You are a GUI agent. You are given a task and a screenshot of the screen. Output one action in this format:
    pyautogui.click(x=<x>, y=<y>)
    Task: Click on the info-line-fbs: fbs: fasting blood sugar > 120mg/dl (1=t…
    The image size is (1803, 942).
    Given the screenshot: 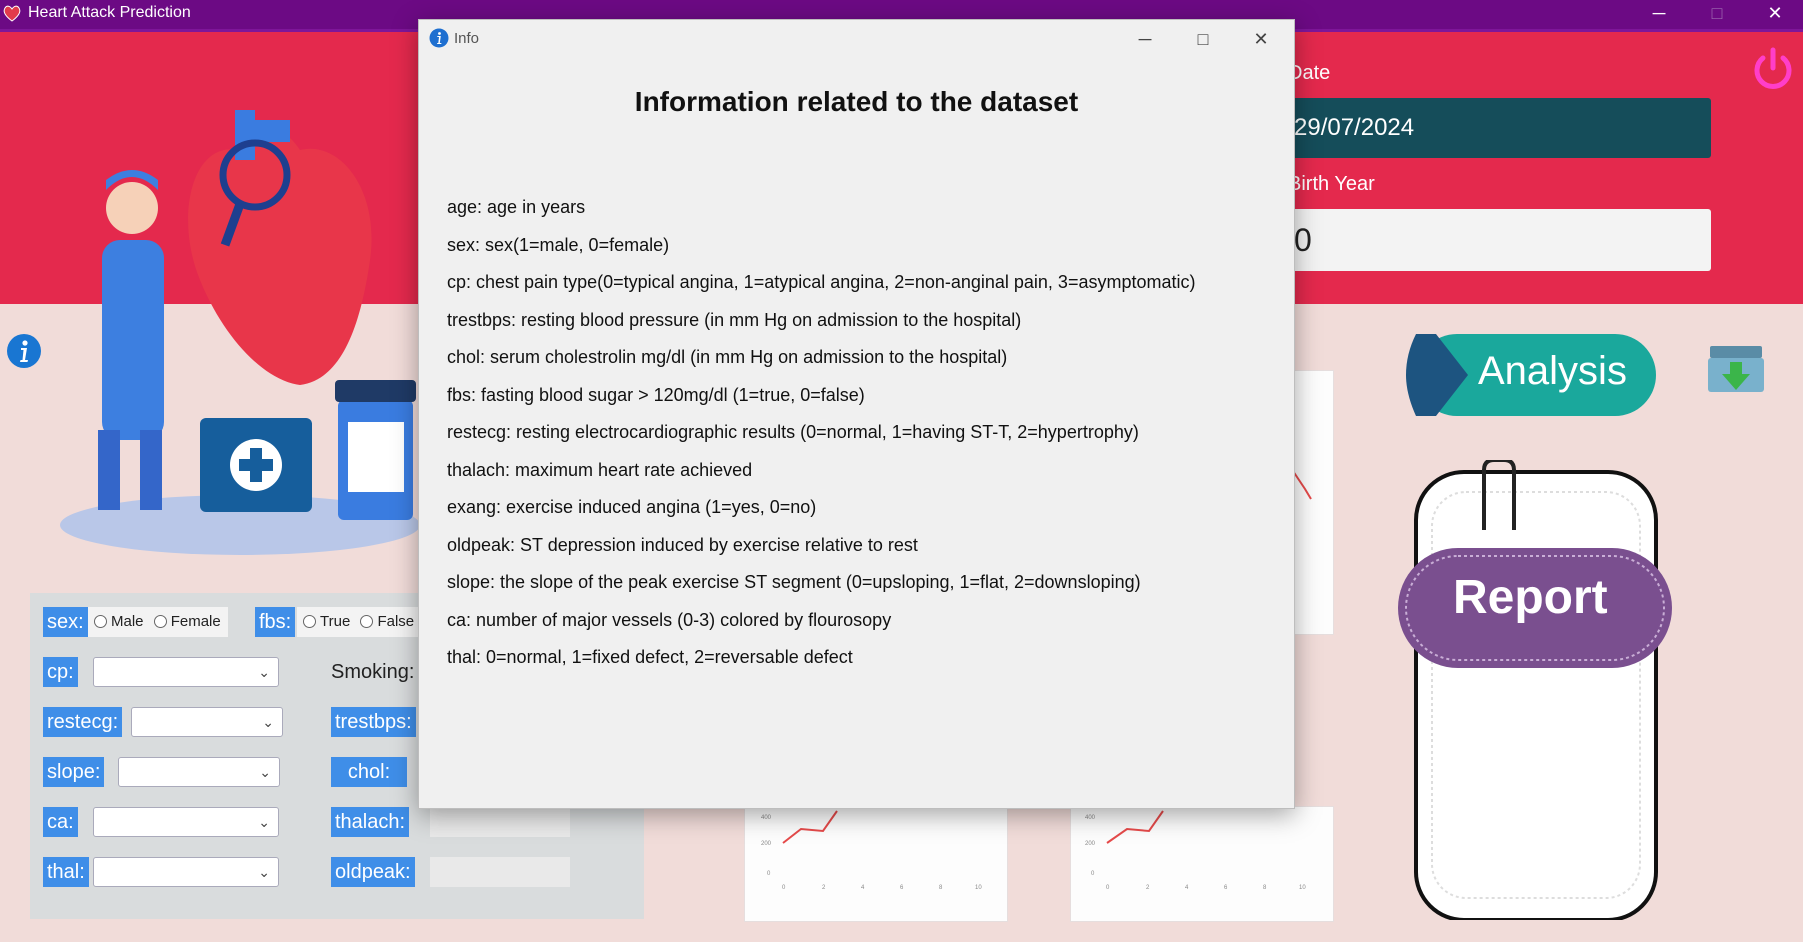 What is the action you would take?
    pyautogui.click(x=656, y=394)
    